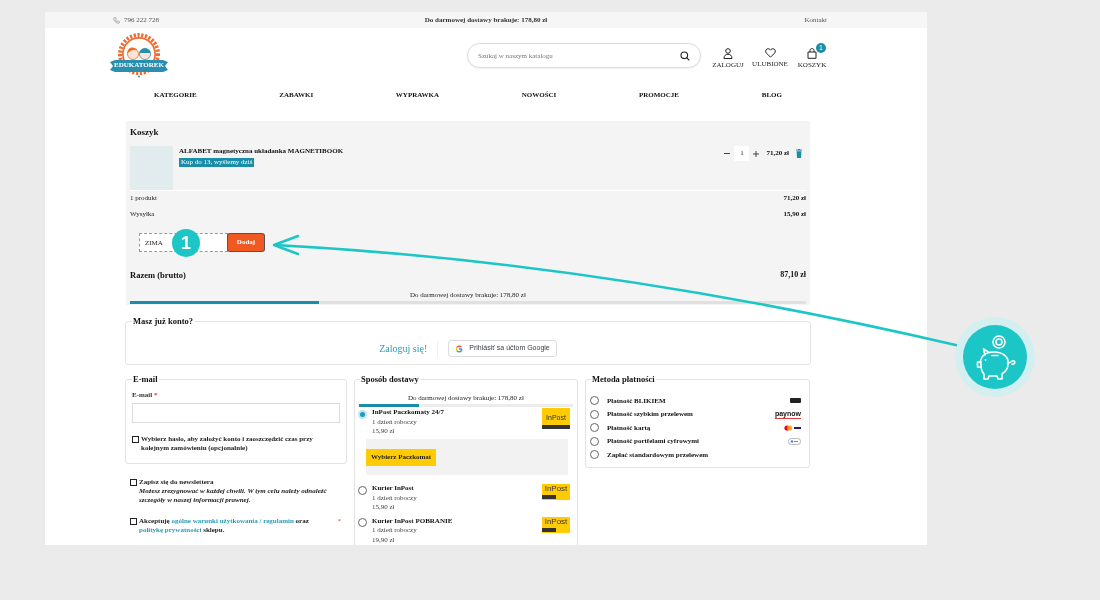 The image size is (1100, 600). I want to click on panel-title: Sposób dostawy, so click(390, 379).